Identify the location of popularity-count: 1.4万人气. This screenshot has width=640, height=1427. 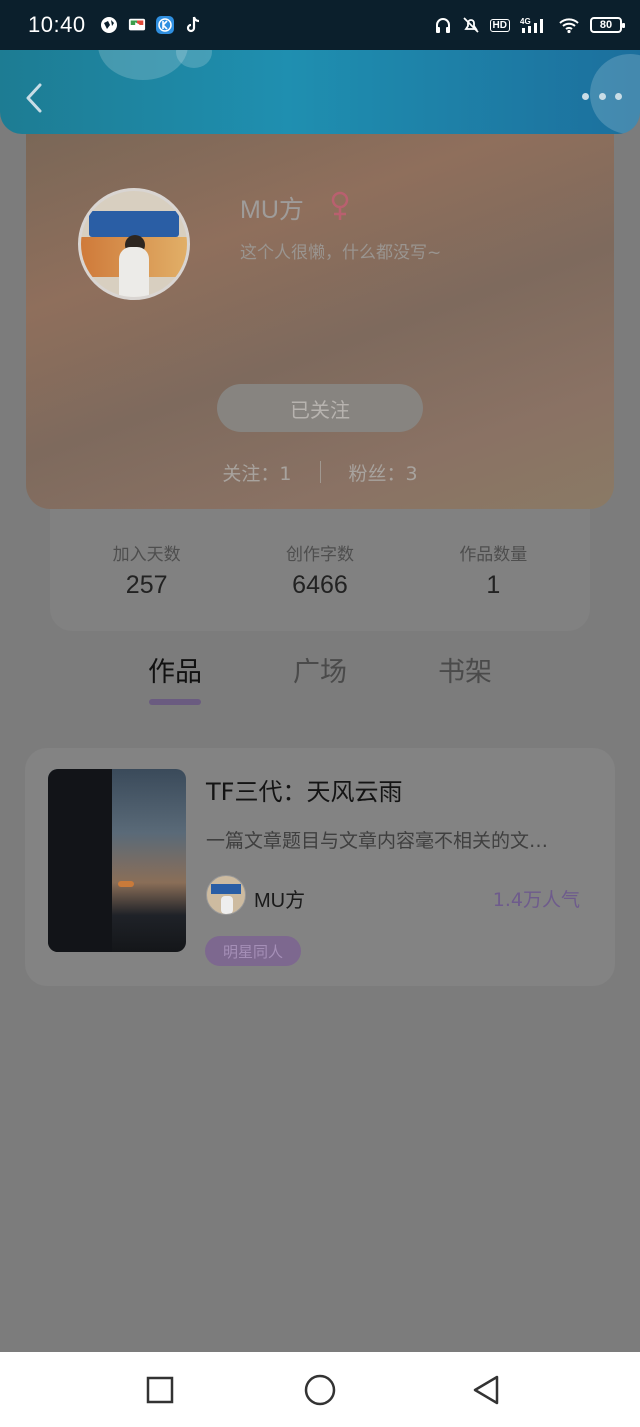
(536, 900).